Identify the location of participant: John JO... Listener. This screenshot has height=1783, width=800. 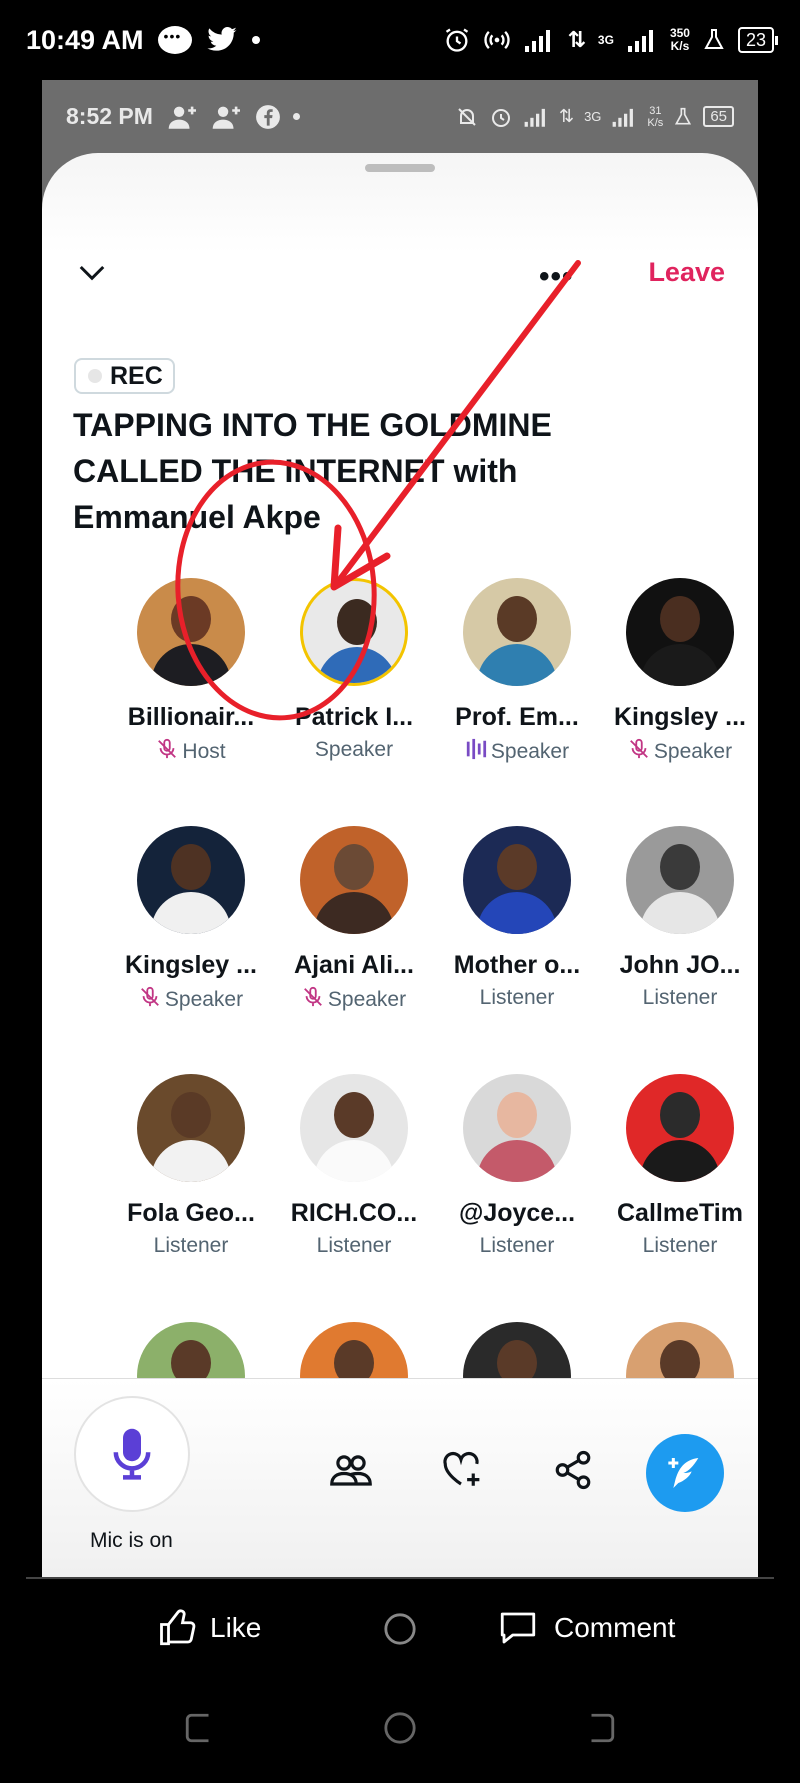
(679, 918).